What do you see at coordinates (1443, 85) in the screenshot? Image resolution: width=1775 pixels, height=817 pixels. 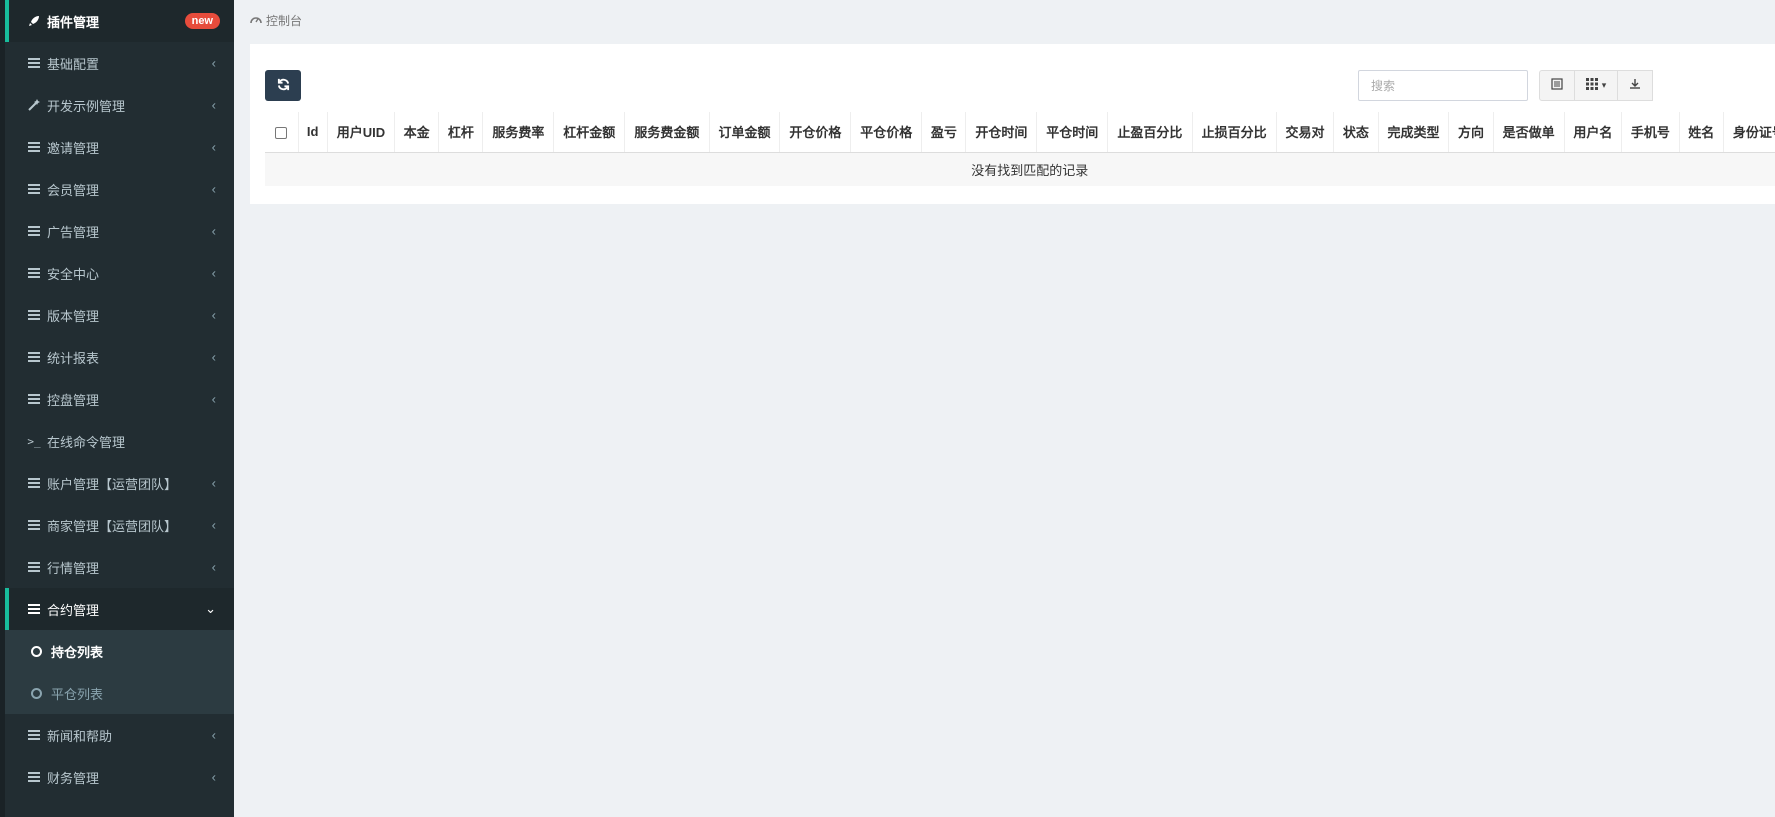 I see `search-input` at bounding box center [1443, 85].